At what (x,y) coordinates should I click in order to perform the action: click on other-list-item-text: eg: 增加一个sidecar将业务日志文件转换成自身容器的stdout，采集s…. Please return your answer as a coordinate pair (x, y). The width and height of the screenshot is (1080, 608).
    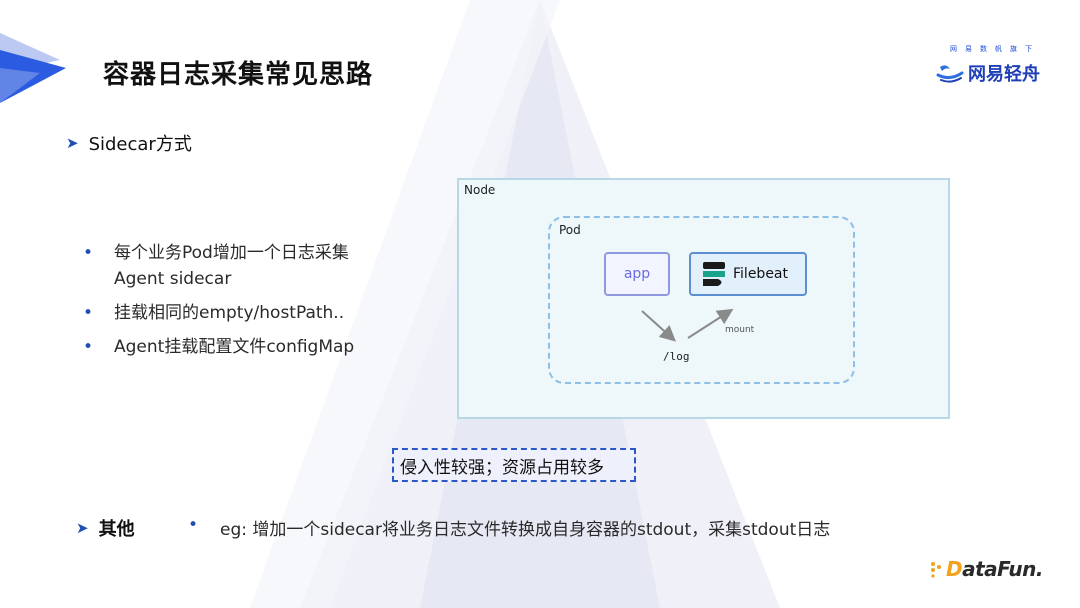
    Looking at the image, I should click on (525, 530).